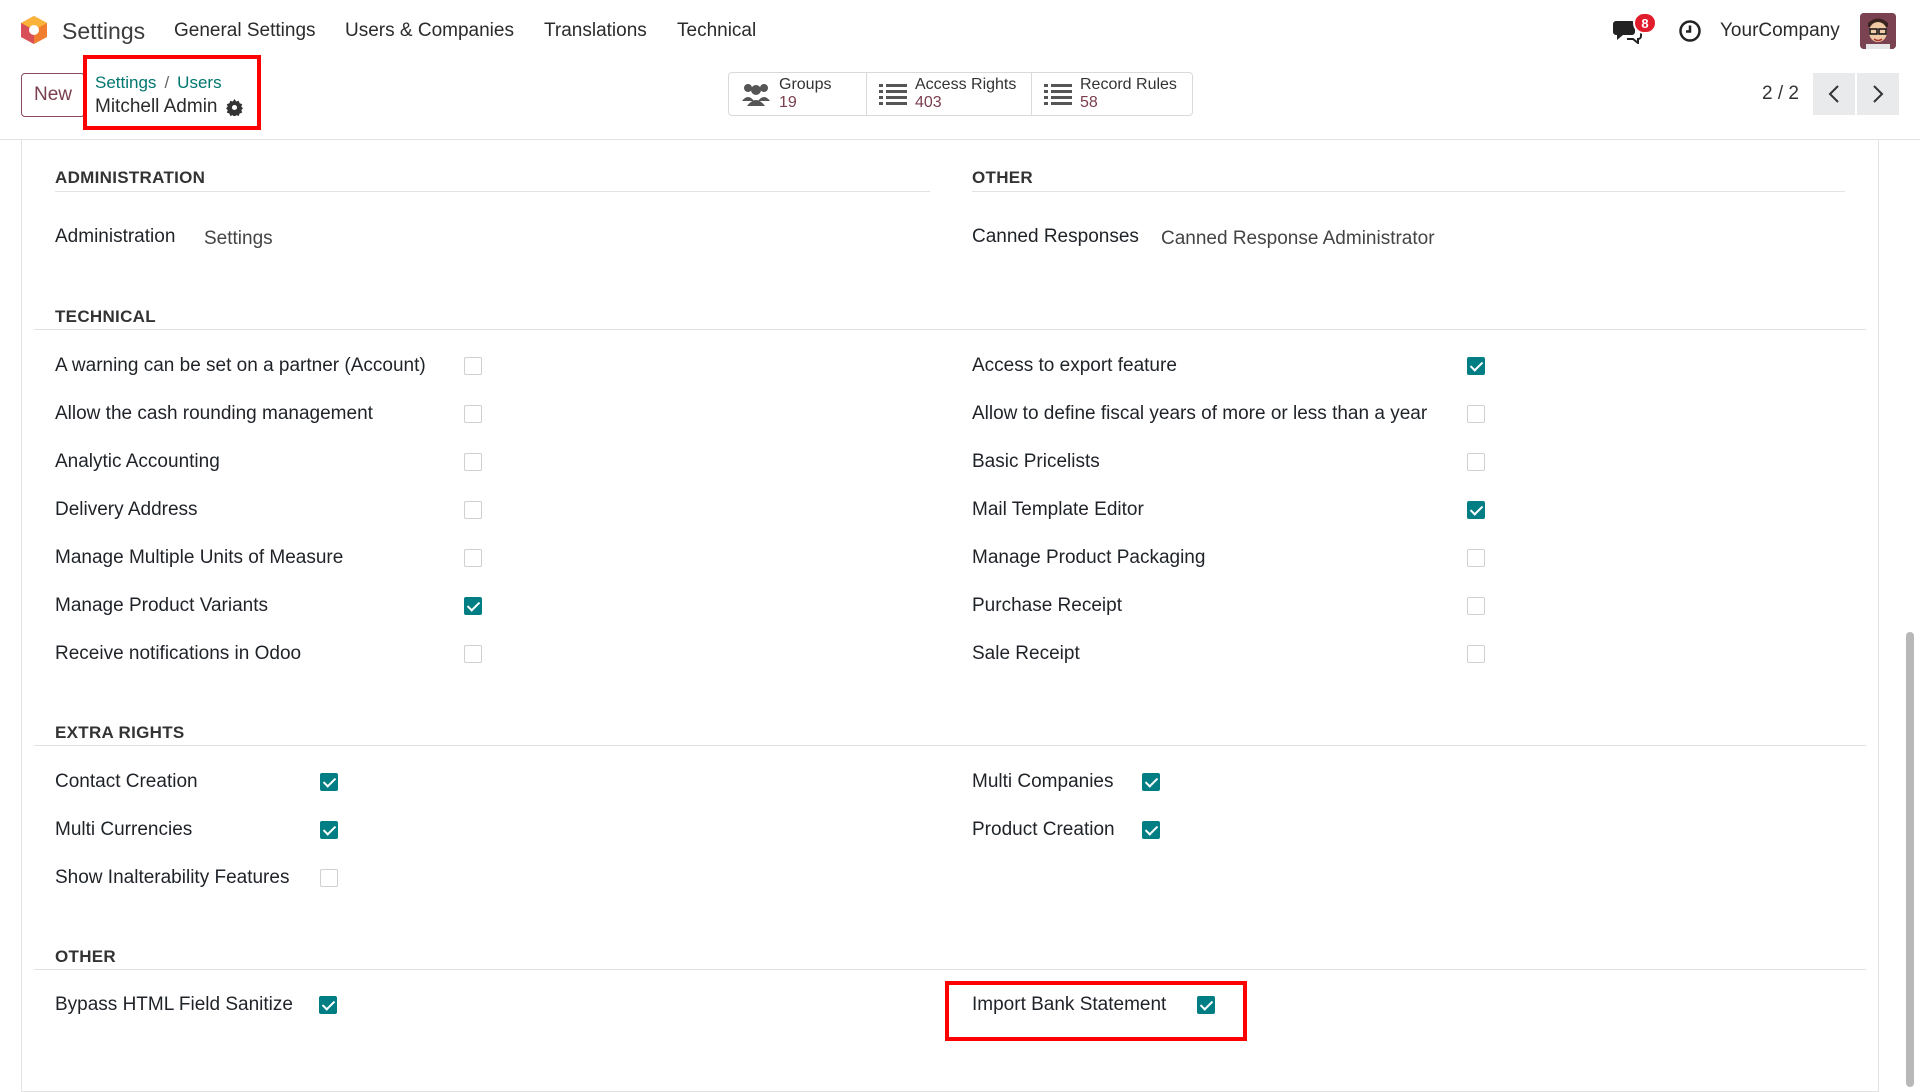 The height and width of the screenshot is (1092, 1920). What do you see at coordinates (329, 830) in the screenshot?
I see `checkbox-multi-currencies` at bounding box center [329, 830].